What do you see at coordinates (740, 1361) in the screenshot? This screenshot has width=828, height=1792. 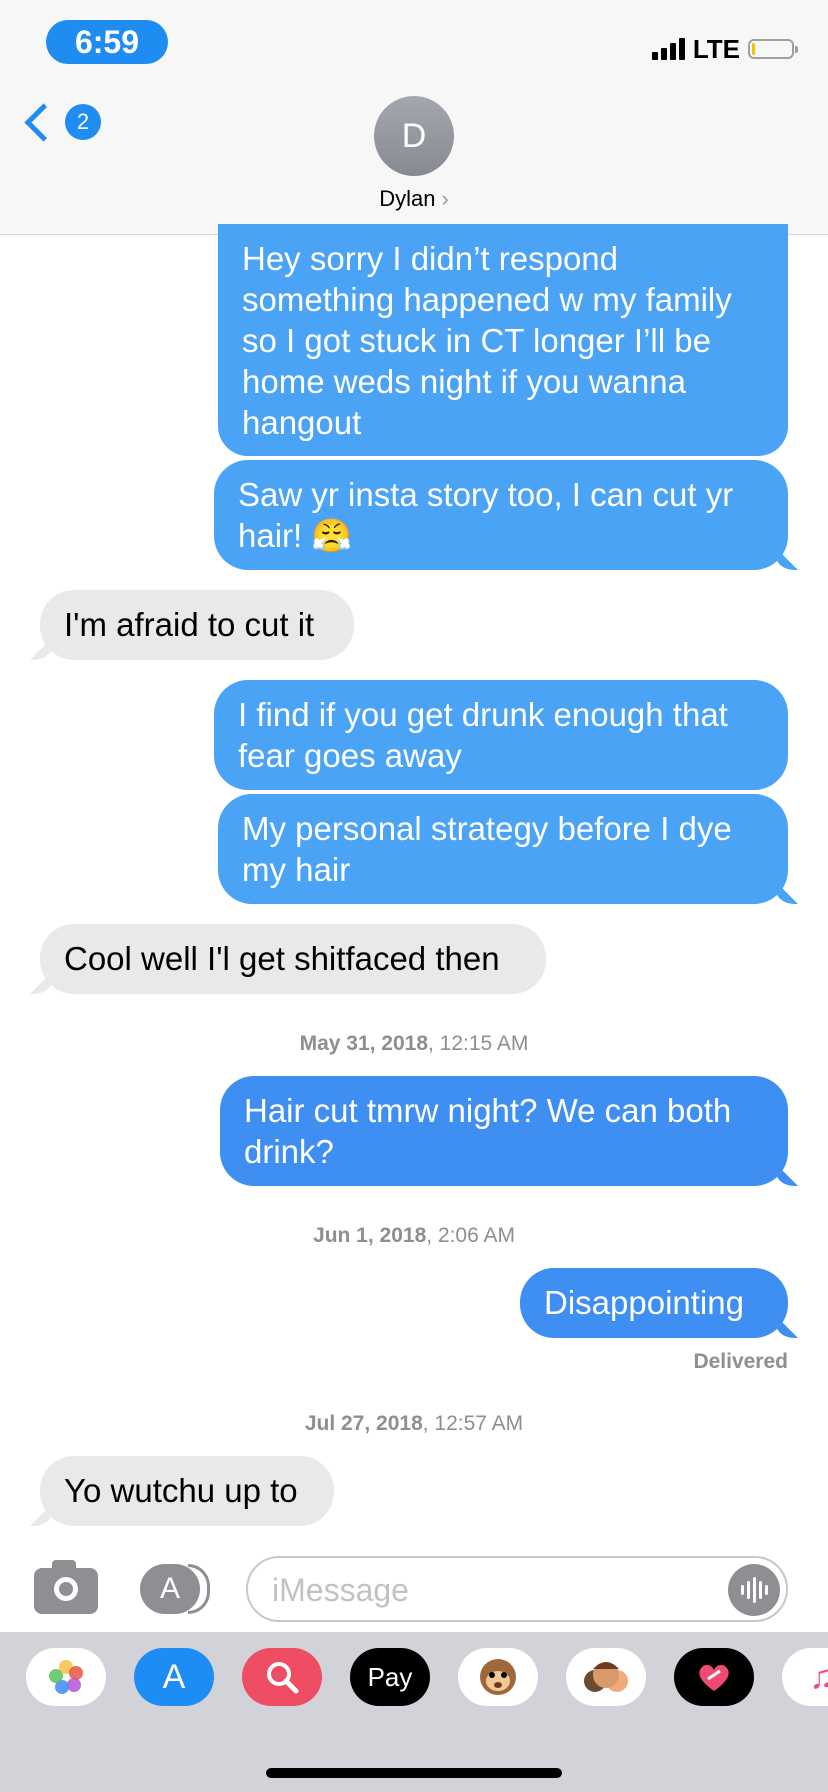 I see `delivery-status: Delivered` at bounding box center [740, 1361].